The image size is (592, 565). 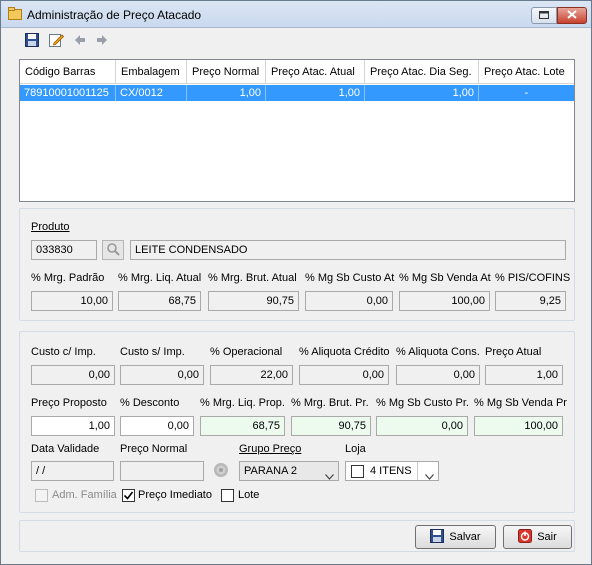 I want to click on custo-s-imp-field: 0,00, so click(x=162, y=375).